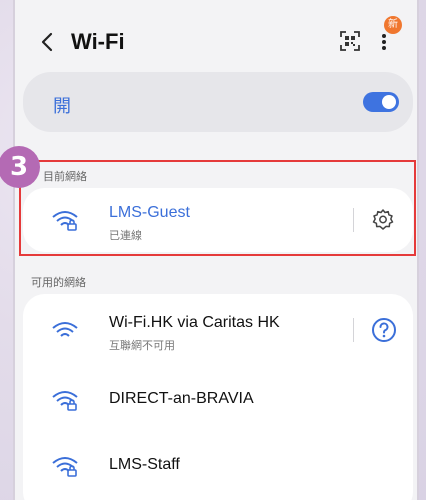 This screenshot has height=500, width=426. I want to click on notification-badge: 新, so click(393, 25).